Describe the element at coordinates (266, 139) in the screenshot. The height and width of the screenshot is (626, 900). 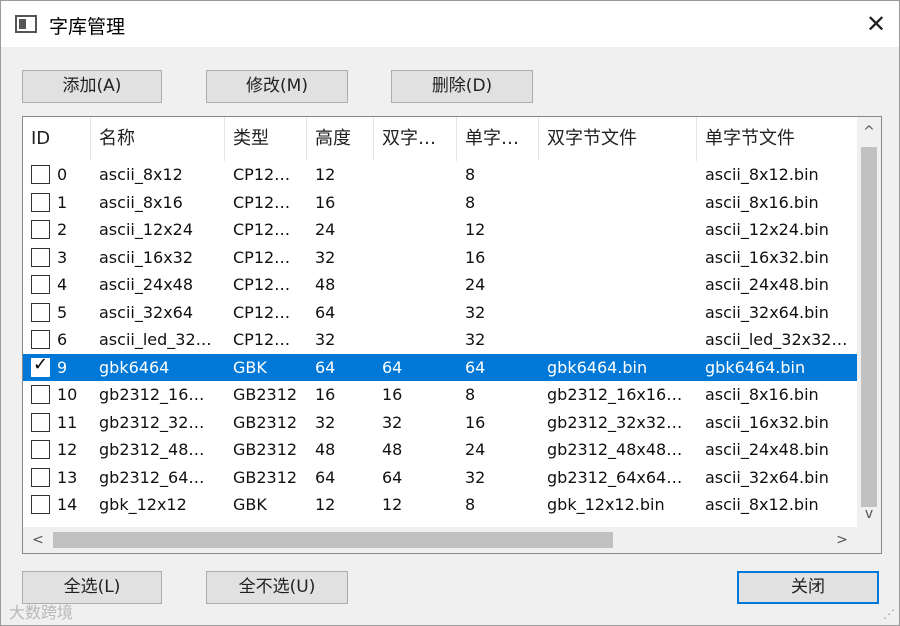
I see `column-header-type: 类型` at that location.